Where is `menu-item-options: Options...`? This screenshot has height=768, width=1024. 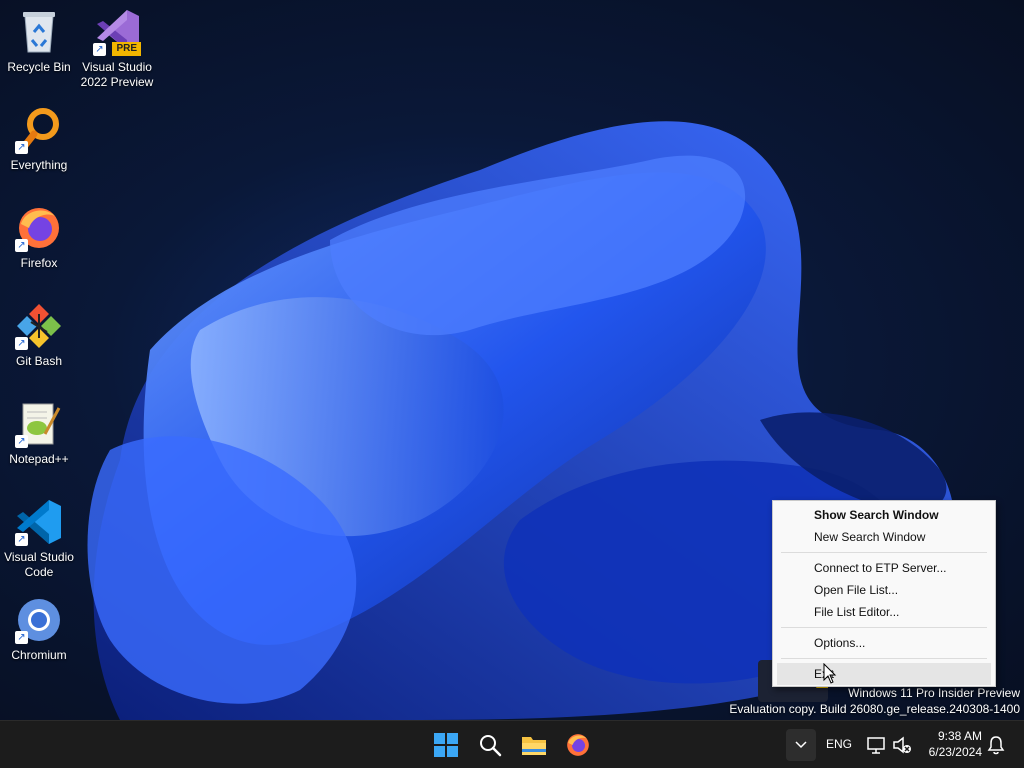
menu-item-options: Options... is located at coordinates (884, 643).